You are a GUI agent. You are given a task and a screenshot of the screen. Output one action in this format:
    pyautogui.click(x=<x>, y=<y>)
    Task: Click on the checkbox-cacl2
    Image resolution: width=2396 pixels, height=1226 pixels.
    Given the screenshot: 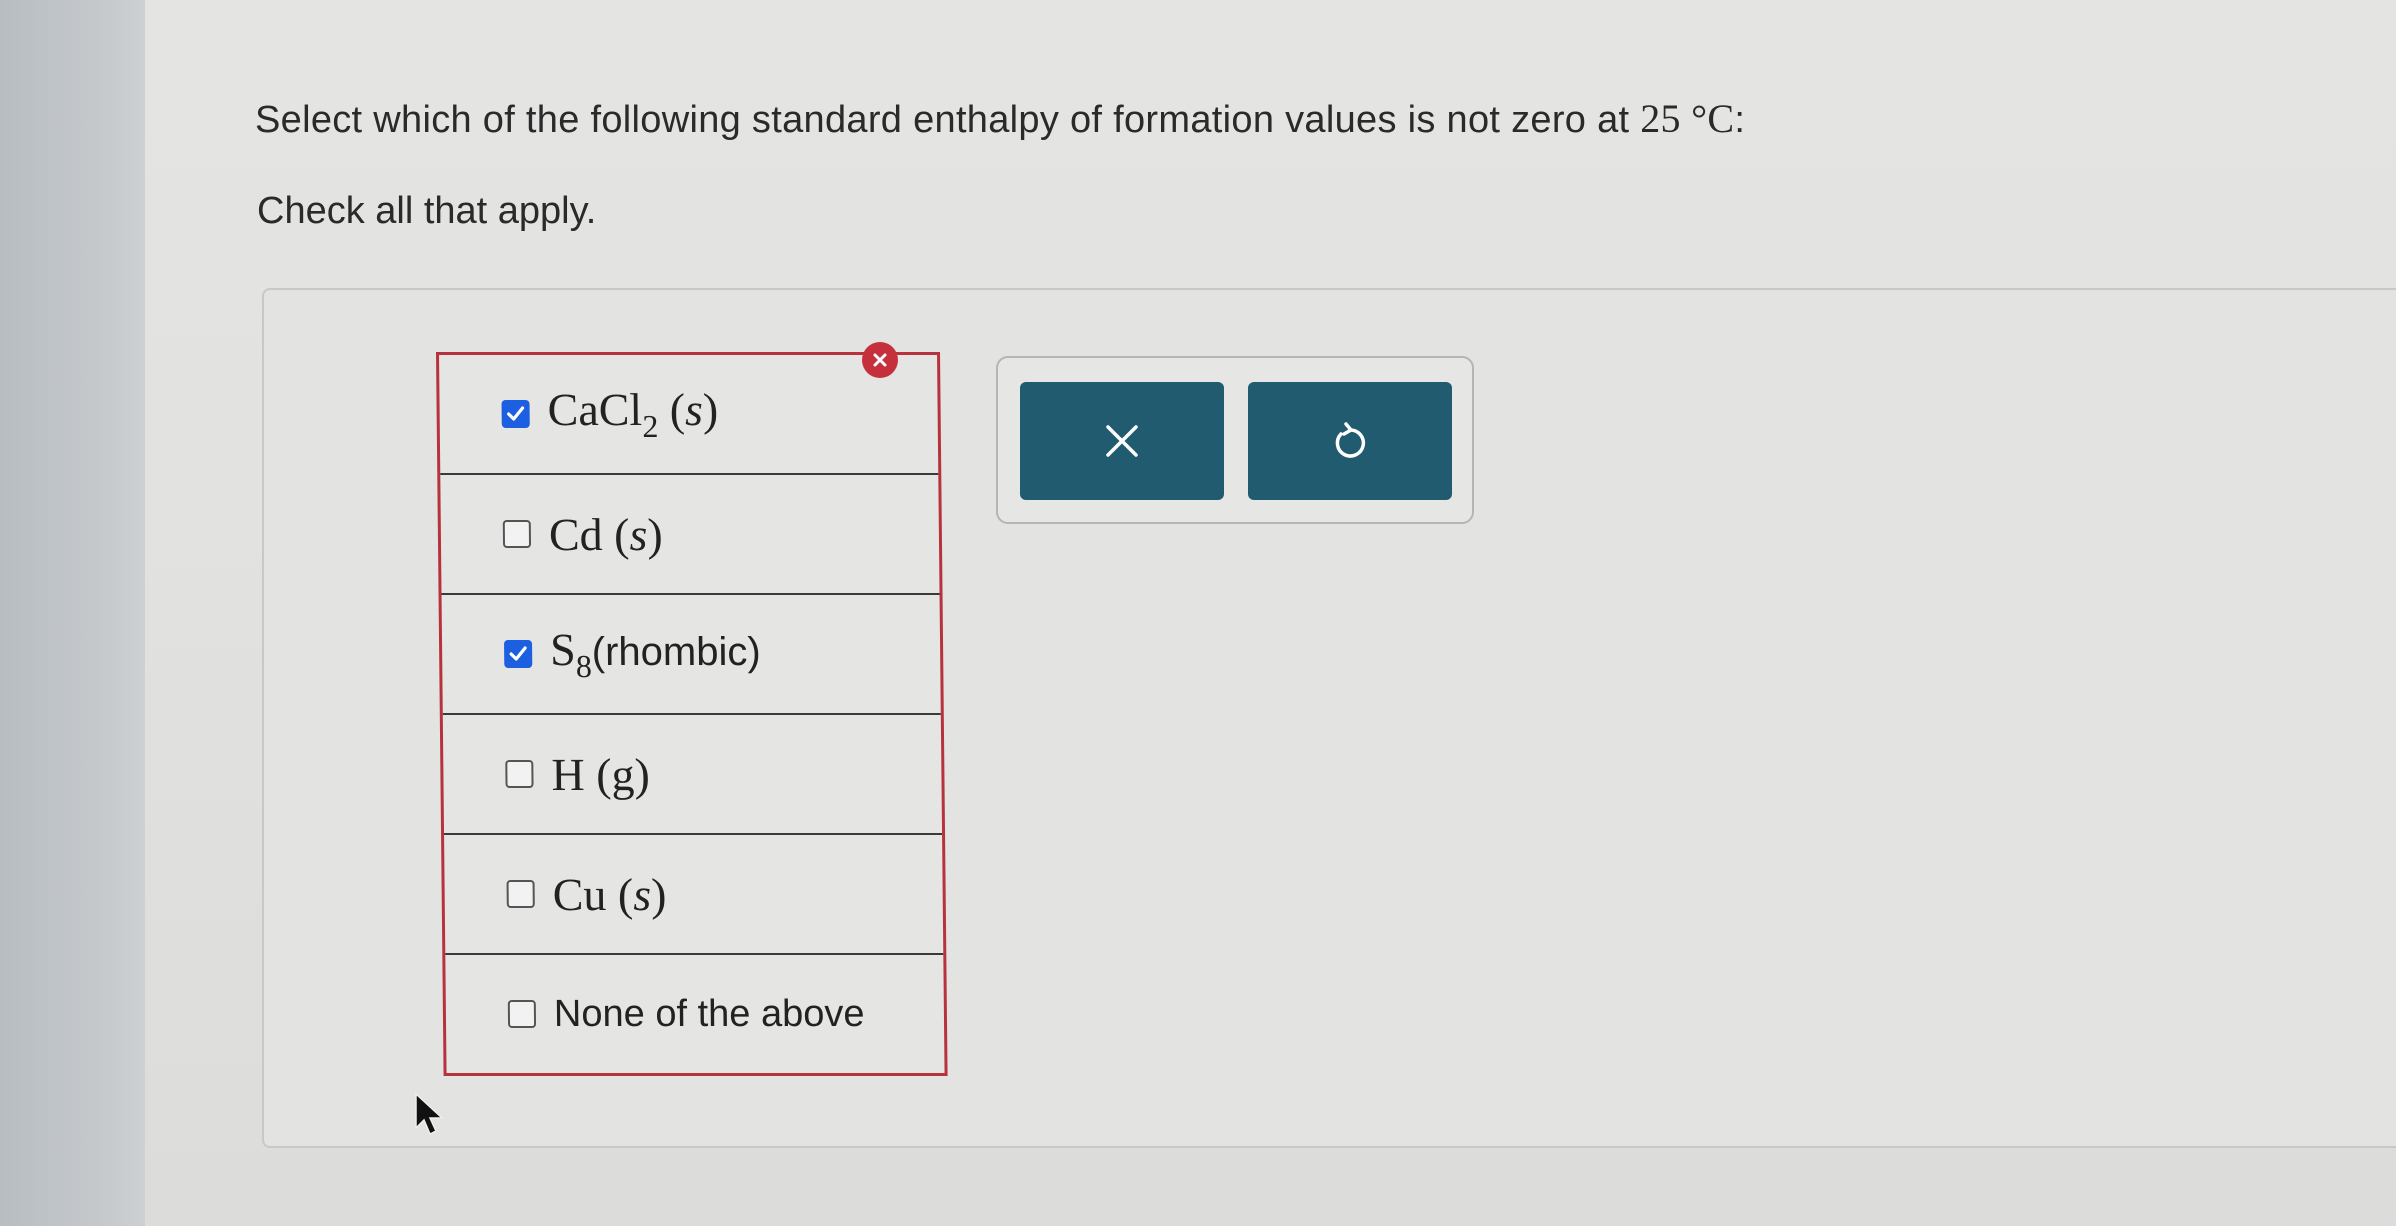 What is the action you would take?
    pyautogui.click(x=515, y=414)
    